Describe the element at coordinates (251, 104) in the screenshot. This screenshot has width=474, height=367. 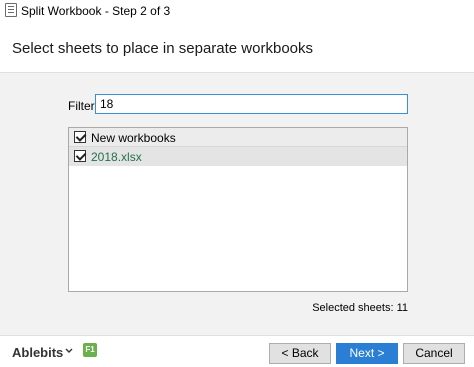
I see `filter-input` at that location.